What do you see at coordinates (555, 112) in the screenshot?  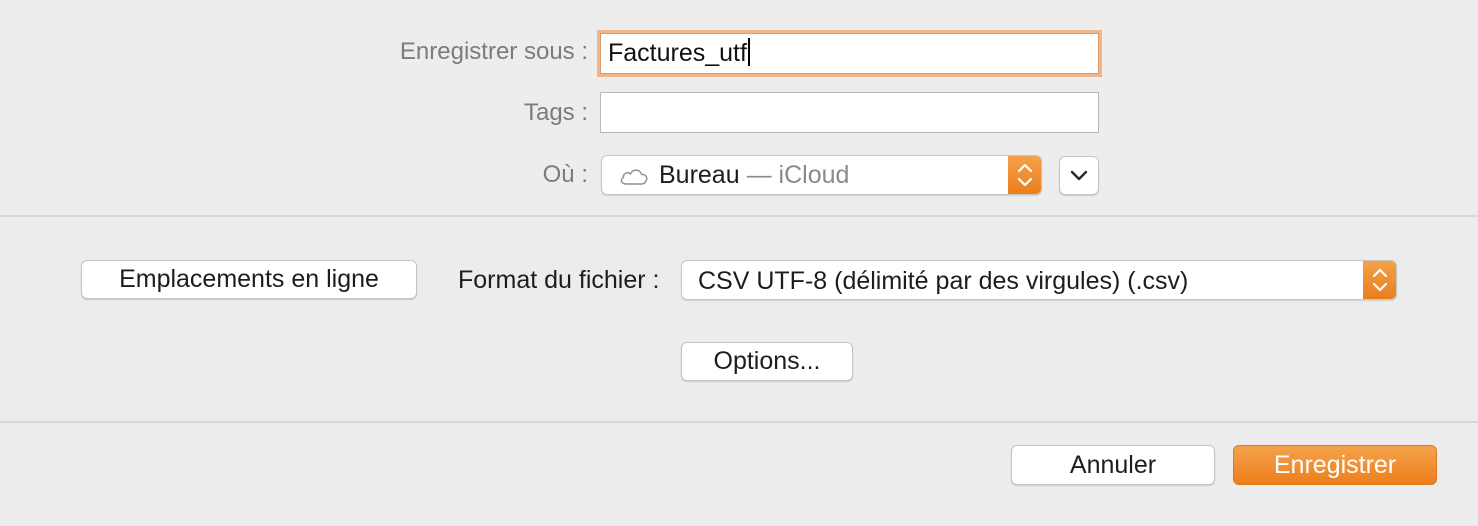 I see `tags-label: Tags :` at bounding box center [555, 112].